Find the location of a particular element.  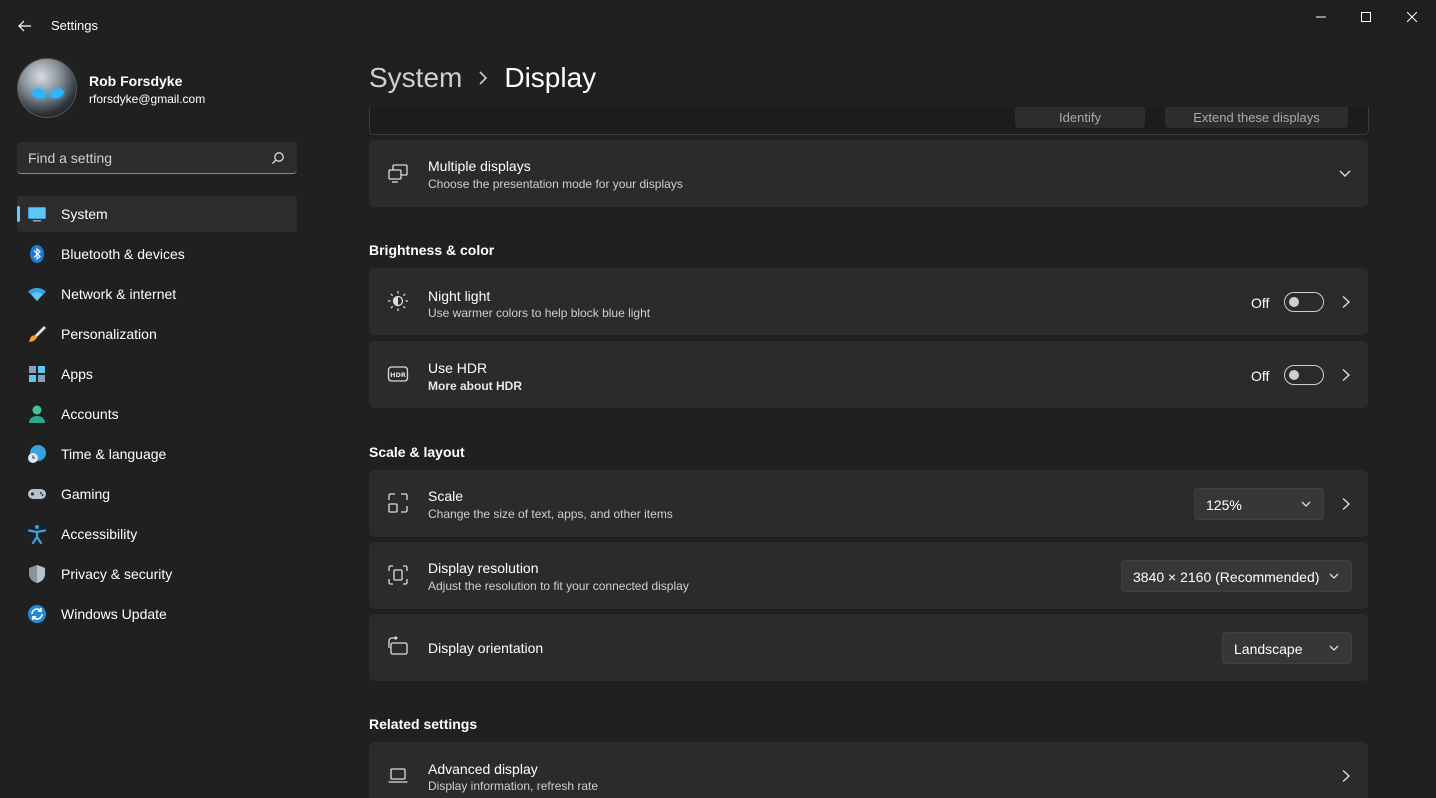

sidebar-item-accessibility: Accessibility is located at coordinates (157, 534).